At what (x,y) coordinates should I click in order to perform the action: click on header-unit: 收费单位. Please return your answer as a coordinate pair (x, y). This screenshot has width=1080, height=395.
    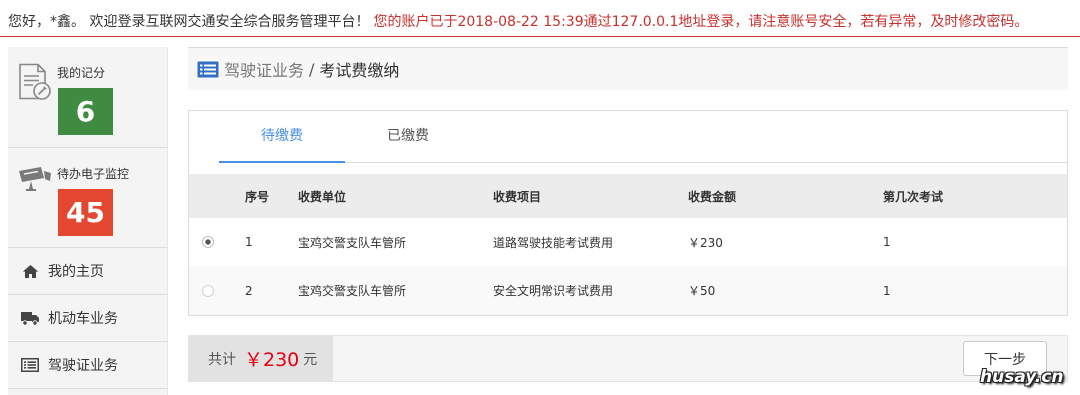
    Looking at the image, I should click on (395, 196).